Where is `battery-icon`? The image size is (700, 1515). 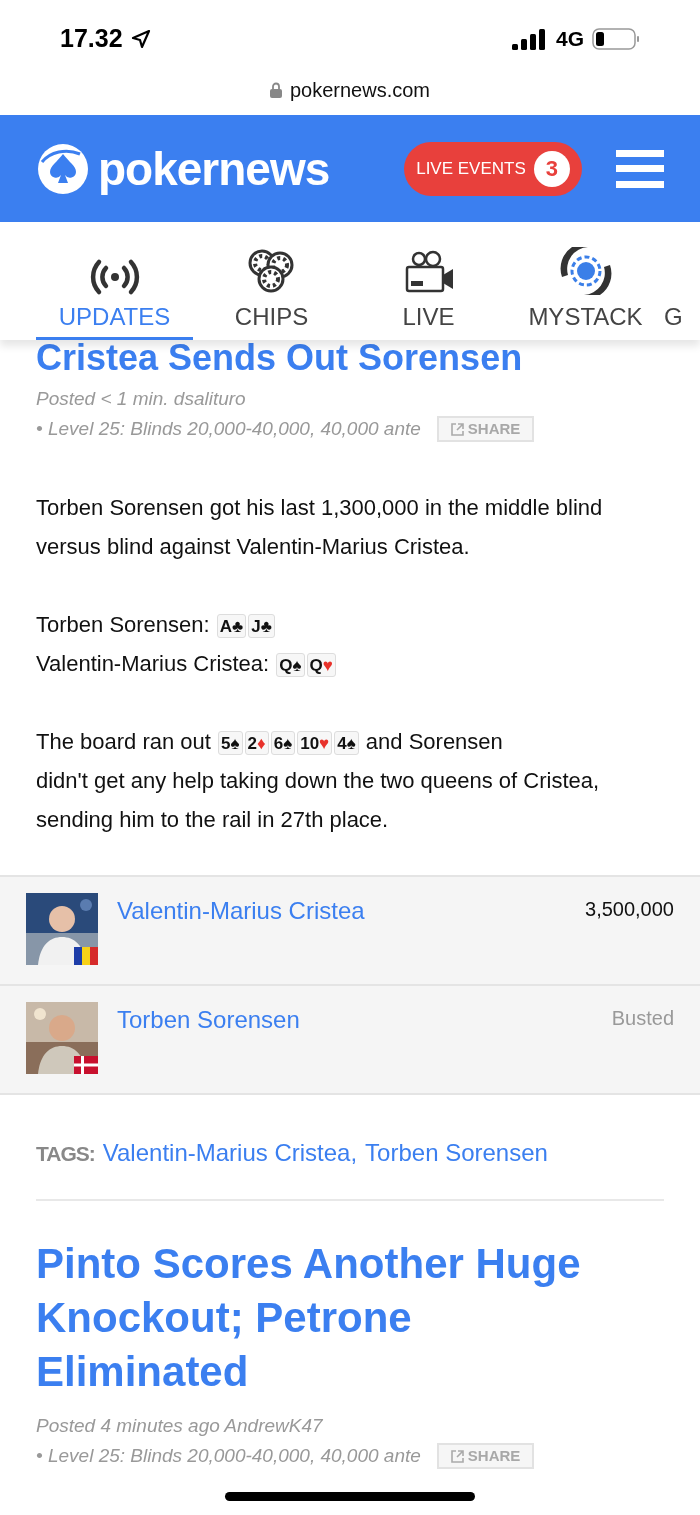 battery-icon is located at coordinates (616, 39).